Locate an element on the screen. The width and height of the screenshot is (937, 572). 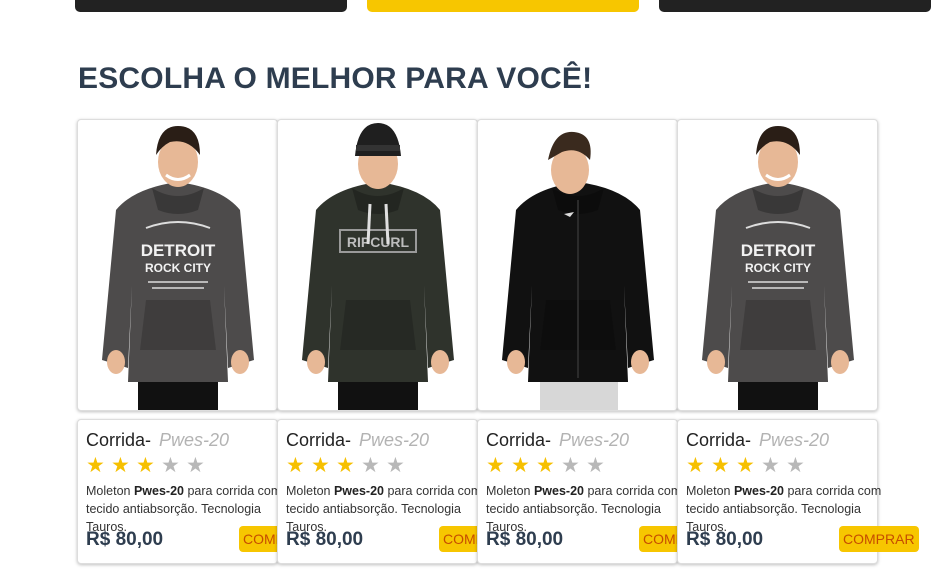
top-nav-button-left is located at coordinates (211, 6).